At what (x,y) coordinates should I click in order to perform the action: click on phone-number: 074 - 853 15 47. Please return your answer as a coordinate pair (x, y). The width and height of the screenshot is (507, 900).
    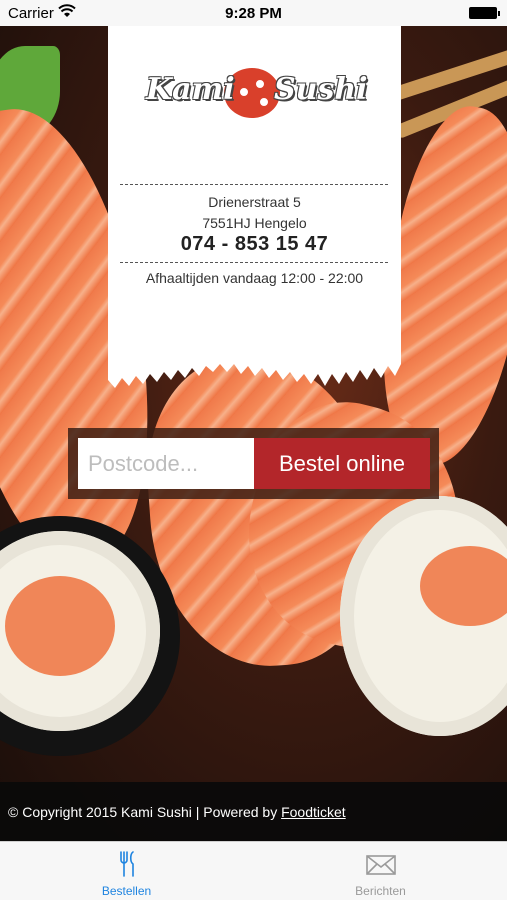
    Looking at the image, I should click on (254, 244).